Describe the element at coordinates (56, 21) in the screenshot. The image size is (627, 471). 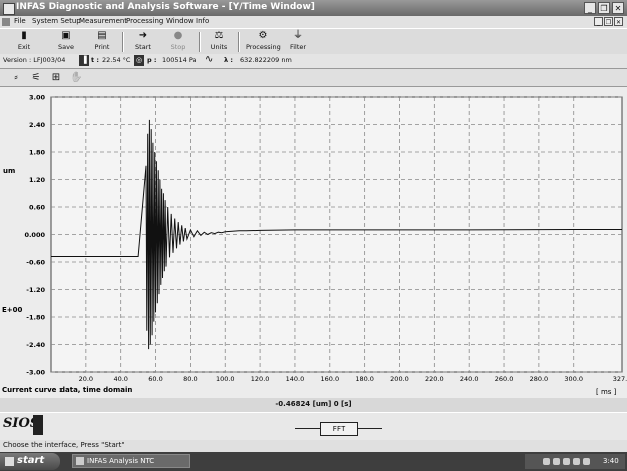
I see `menu-system-setup: System Setup` at that location.